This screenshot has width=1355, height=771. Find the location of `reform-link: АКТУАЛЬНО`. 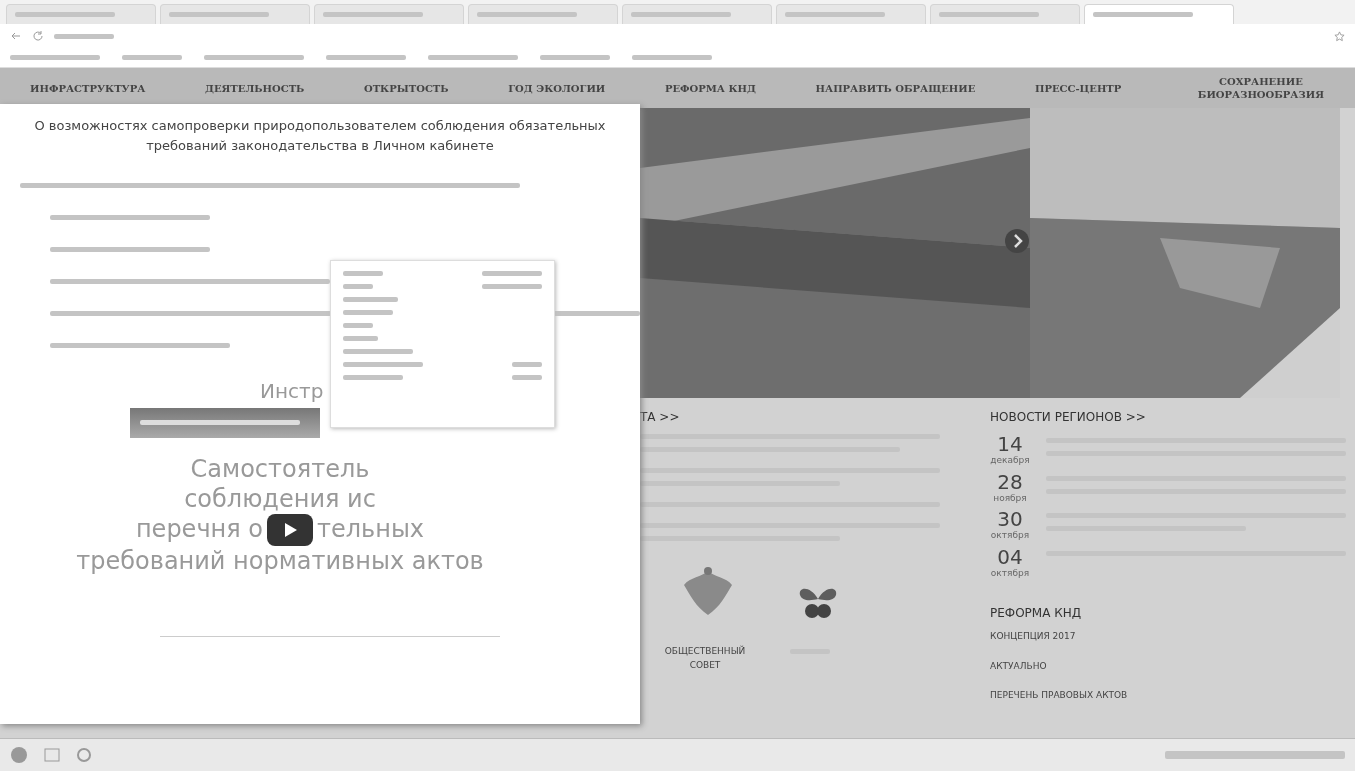

reform-link: АКТУАЛЬНО is located at coordinates (1168, 666).